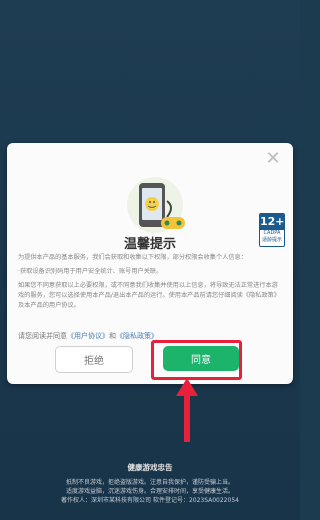 The image size is (320, 520). Describe the element at coordinates (272, 222) in the screenshot. I see `age-rating-number: 12+` at that location.